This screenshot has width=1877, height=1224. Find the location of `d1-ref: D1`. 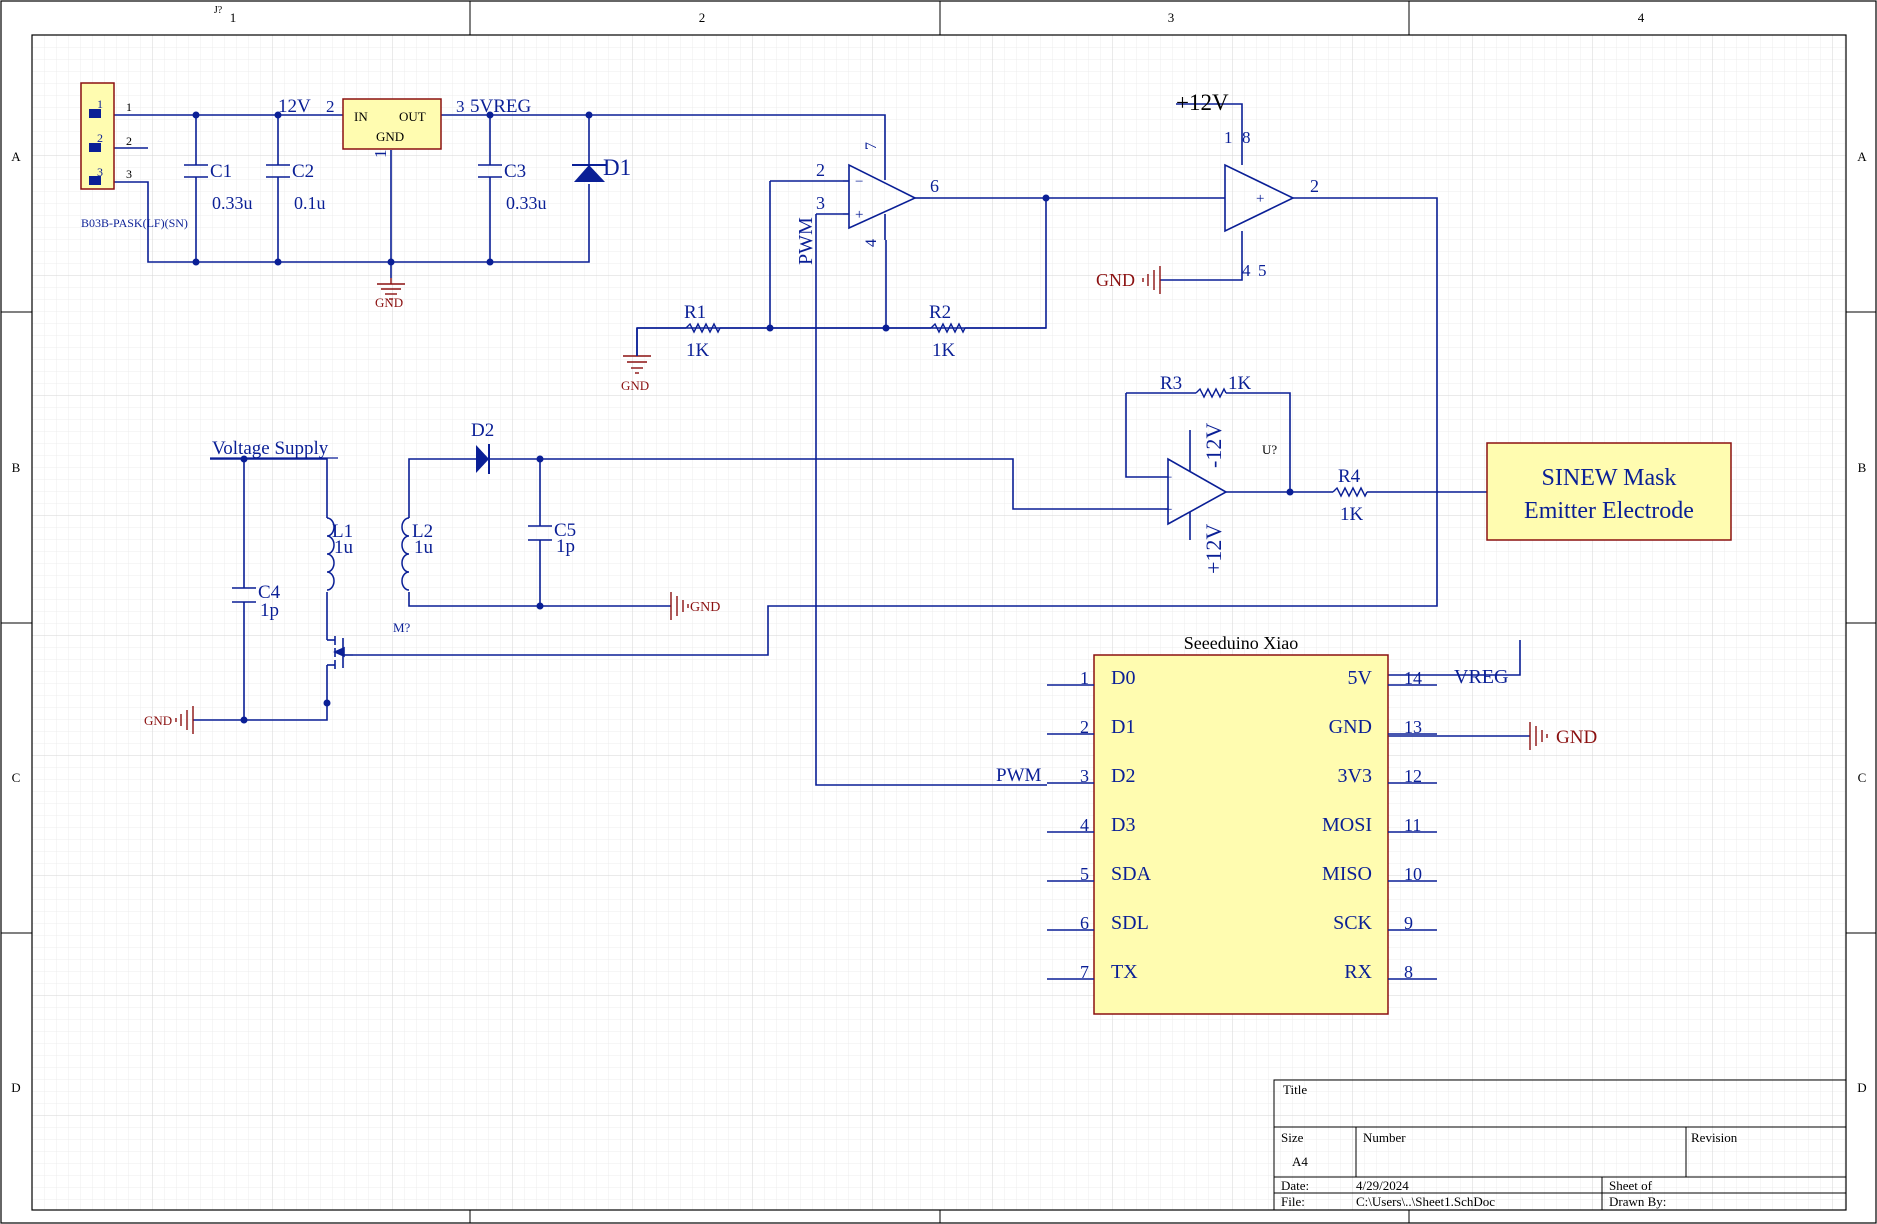

d1-ref: D1 is located at coordinates (617, 167).